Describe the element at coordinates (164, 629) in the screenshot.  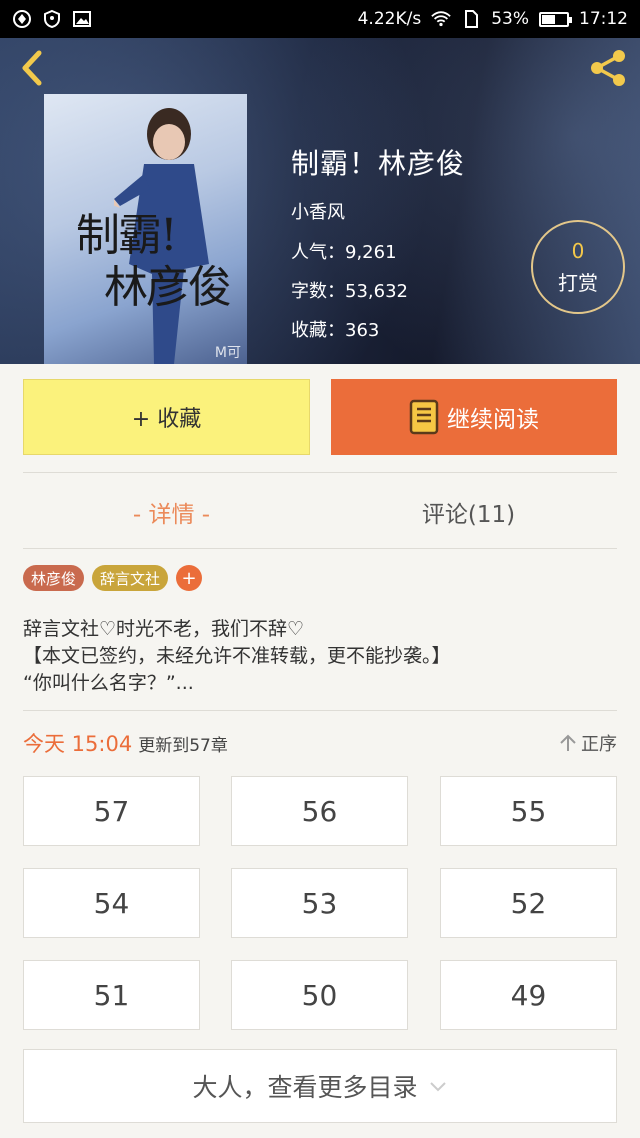
I see `description-line: 辞言文社♡时光不老，我们不辞♡` at that location.